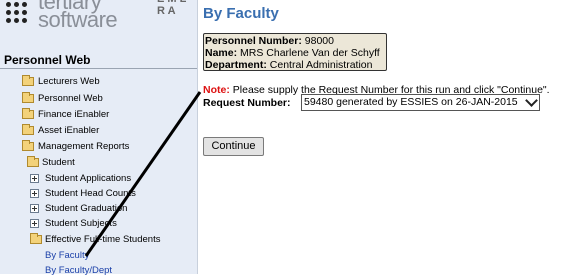 The width and height of the screenshot is (581, 278). Describe the element at coordinates (216, 90) in the screenshot. I see `note-label: Note:` at that location.